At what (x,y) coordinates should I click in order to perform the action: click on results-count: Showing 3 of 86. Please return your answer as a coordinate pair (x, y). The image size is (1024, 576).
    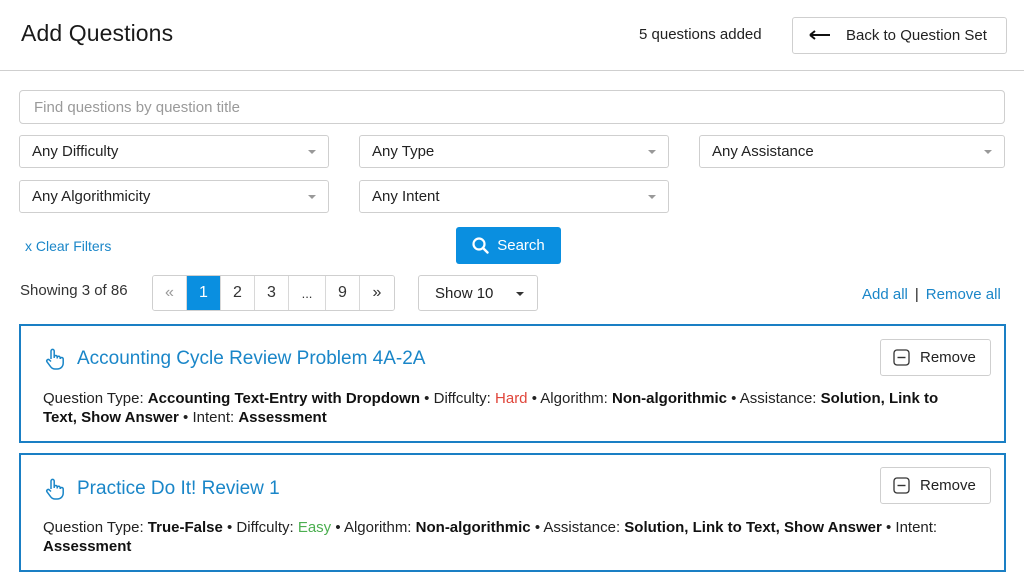
    Looking at the image, I should click on (74, 290).